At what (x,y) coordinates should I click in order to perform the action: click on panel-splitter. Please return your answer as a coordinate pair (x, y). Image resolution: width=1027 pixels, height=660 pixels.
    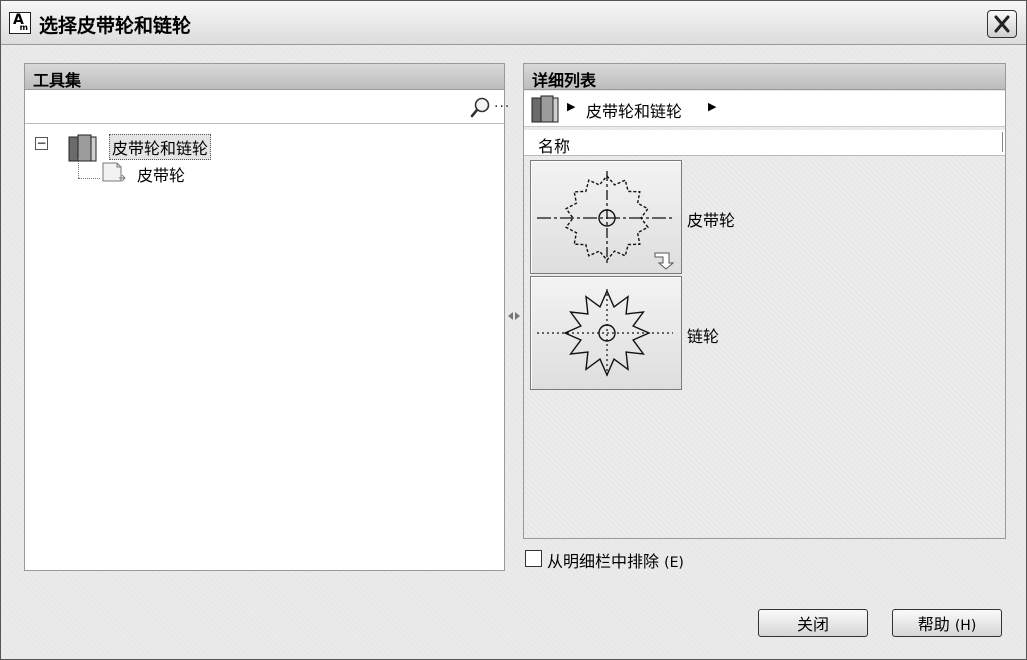
    Looking at the image, I should click on (514, 316).